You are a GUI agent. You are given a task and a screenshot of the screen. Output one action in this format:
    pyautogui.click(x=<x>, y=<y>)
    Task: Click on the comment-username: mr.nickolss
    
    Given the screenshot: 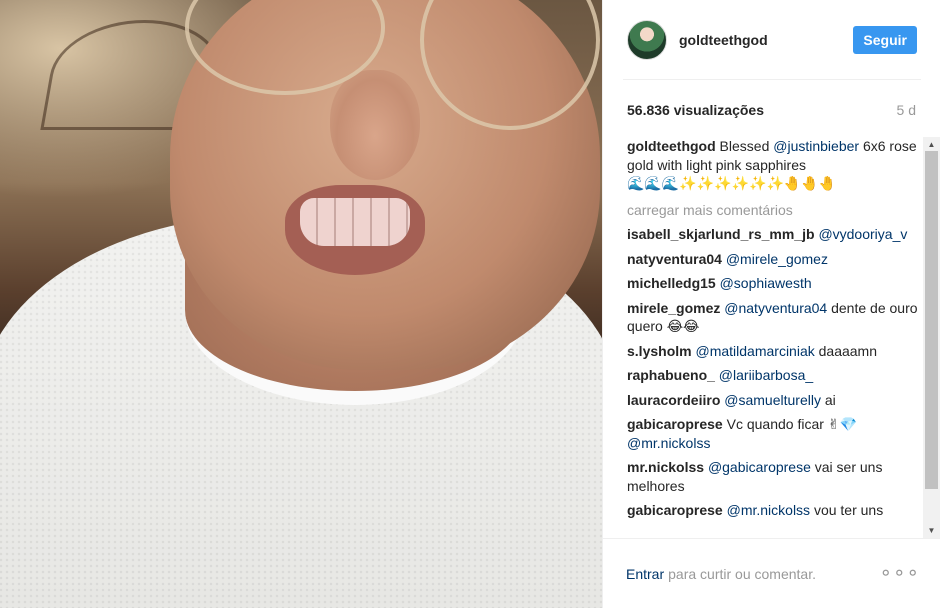 What is the action you would take?
    pyautogui.click(x=665, y=467)
    